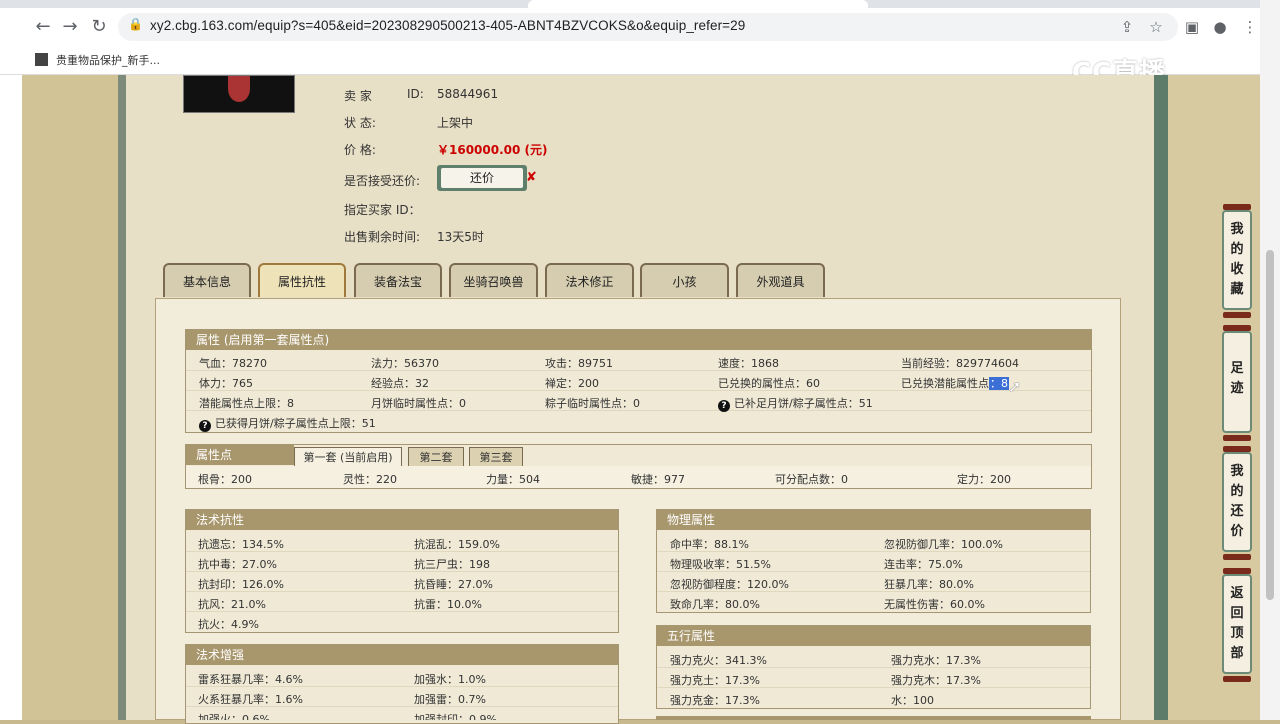 Image resolution: width=1280 pixels, height=724 pixels. Describe the element at coordinates (873, 602) in the screenshot. I see `physical-row: 致命几率：80.0% 无属性伤害：60.0%` at that location.